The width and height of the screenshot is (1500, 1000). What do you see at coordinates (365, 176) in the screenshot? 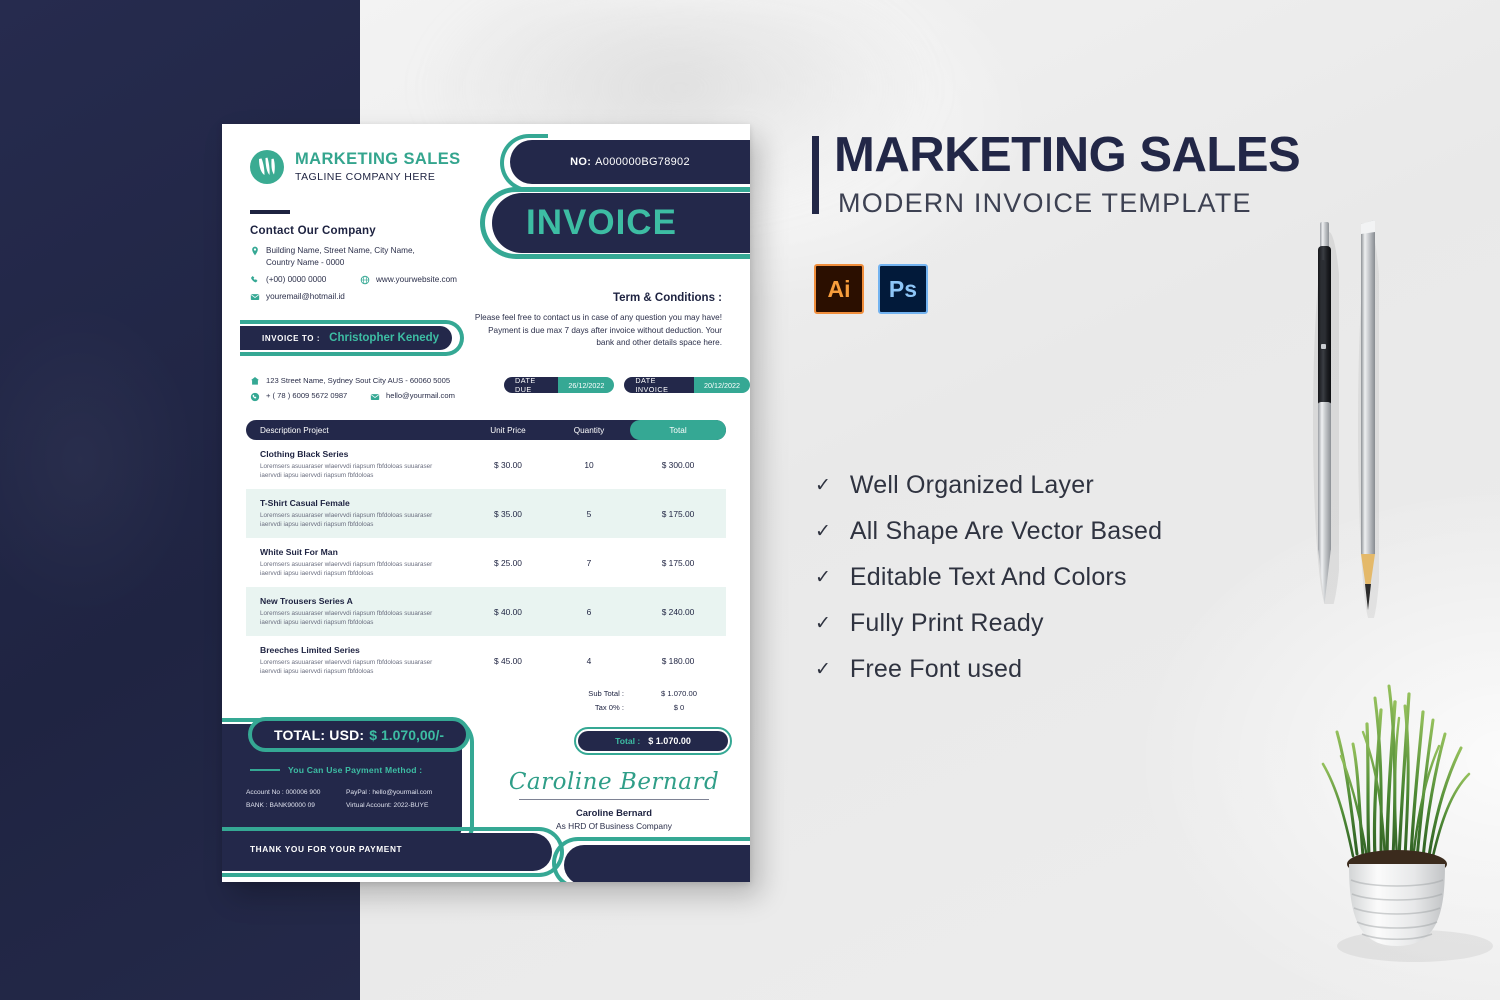
I see `brand-tagline: TAGLINE COMPANY HERE` at bounding box center [365, 176].